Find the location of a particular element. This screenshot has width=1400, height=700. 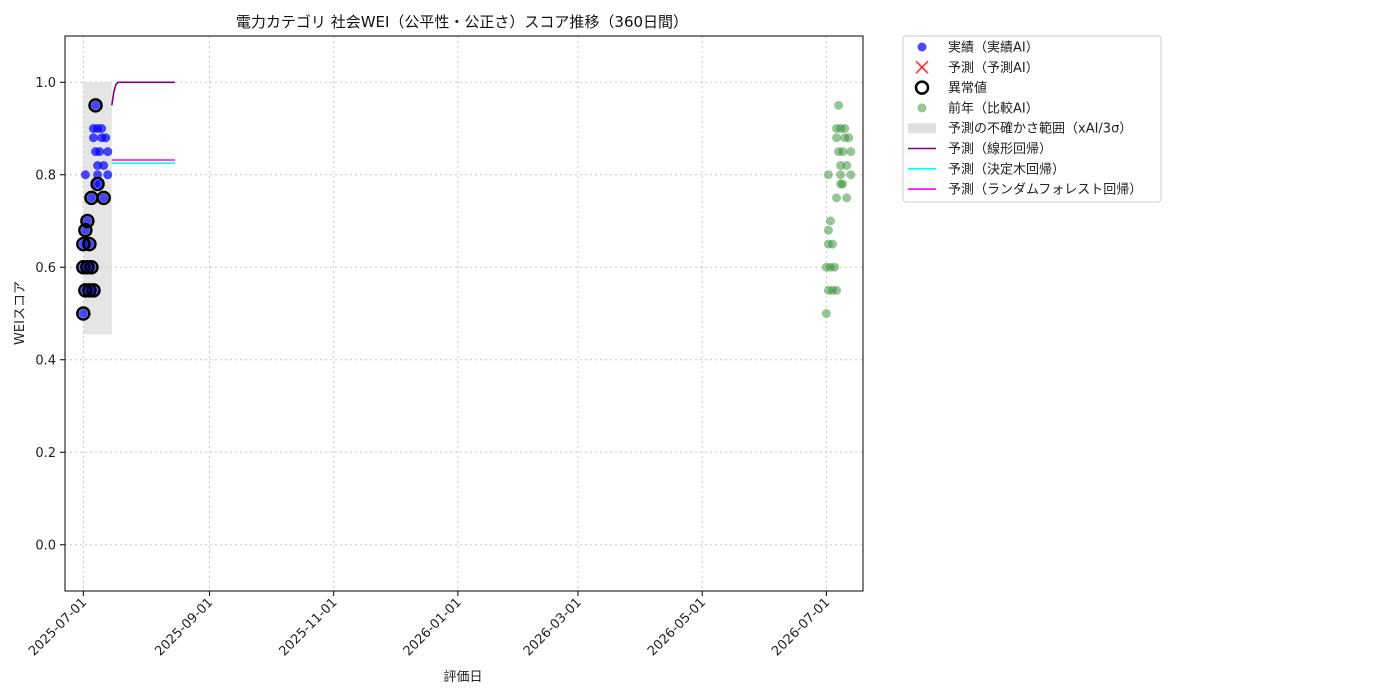

legend-label-anomaly: 異常値 is located at coordinates (967, 88).